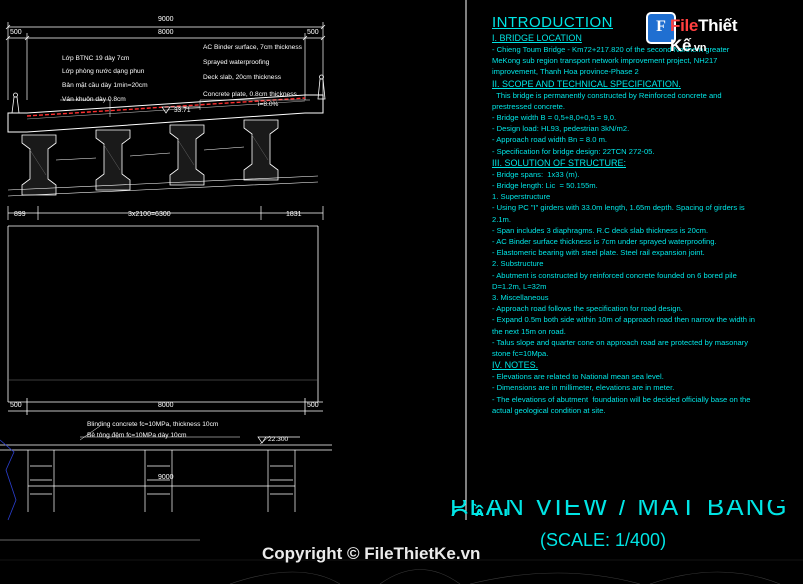 This screenshot has width=803, height=584. Describe the element at coordinates (94, 99) in the screenshot. I see `layer-label-vn-4: Ván khuôn dày 0.8cm` at that location.